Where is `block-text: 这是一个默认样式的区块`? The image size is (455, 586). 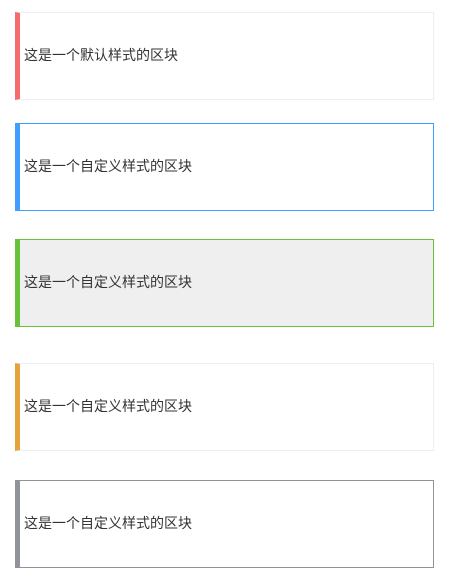 block-text: 这是一个默认样式的区块 is located at coordinates (101, 56).